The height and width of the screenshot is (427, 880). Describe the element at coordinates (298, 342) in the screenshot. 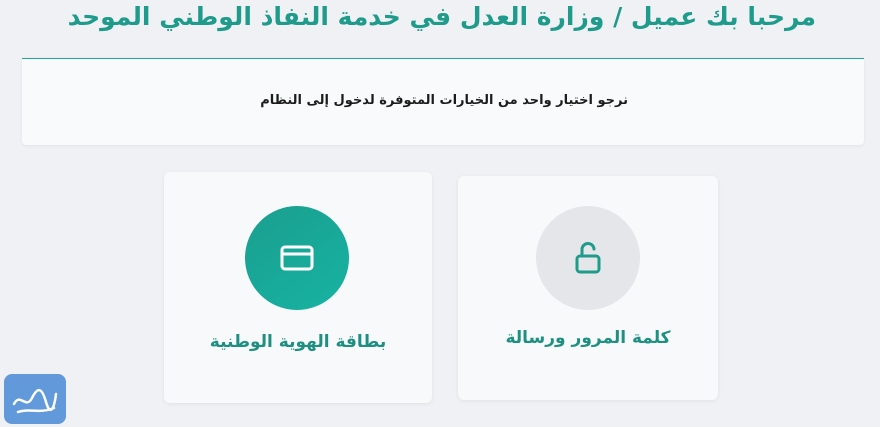

I see `national-id-option-label: بطاقة الهوية الوطنية` at that location.